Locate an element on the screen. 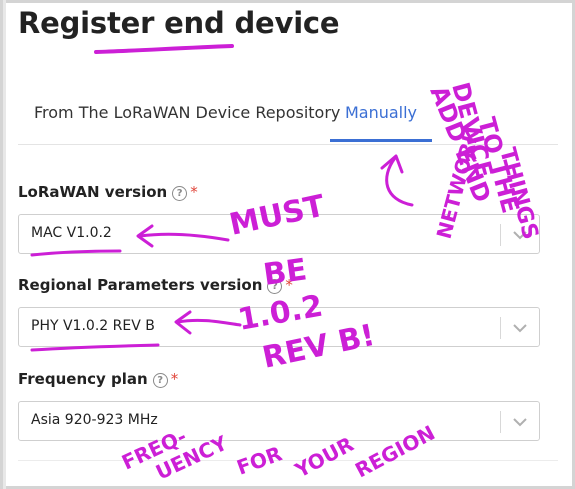  frequency-plan-value: Asia 920-923 MHz is located at coordinates (94, 420).